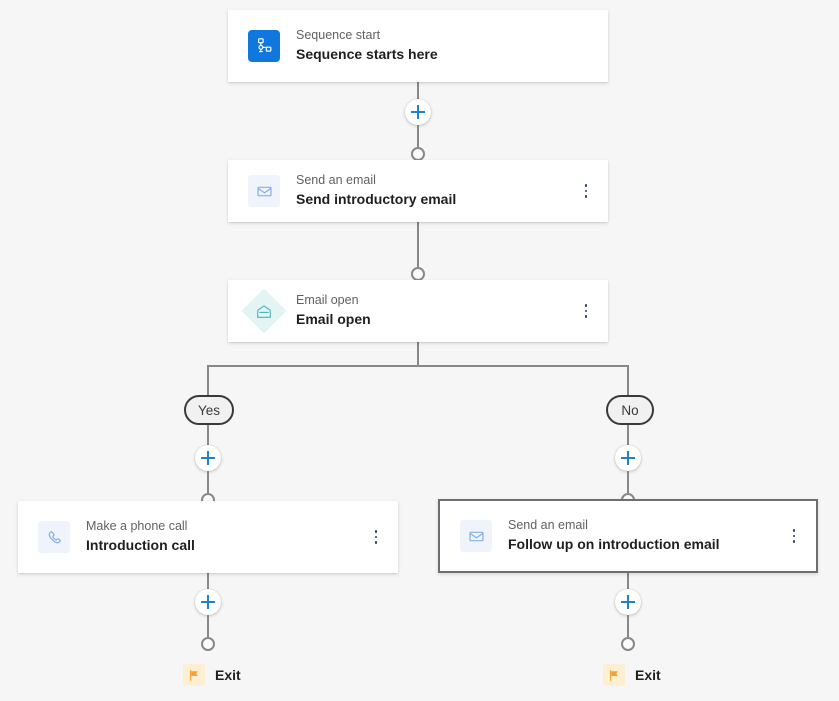  I want to click on exit-node-no-label: Exit, so click(648, 675).